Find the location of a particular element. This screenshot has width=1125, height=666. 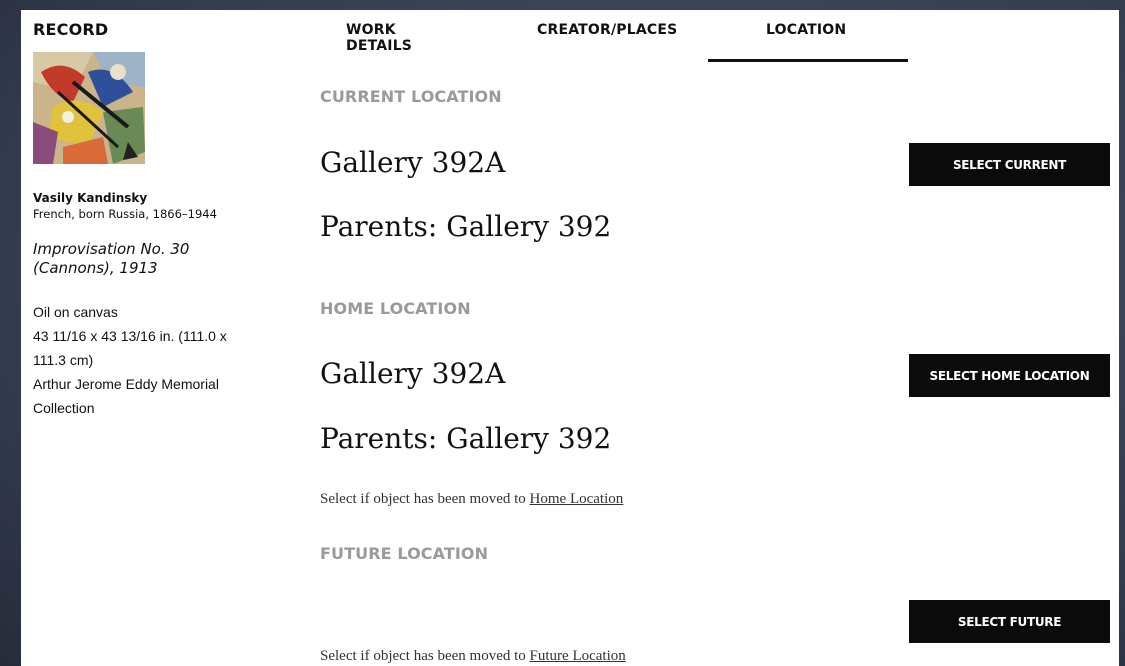

work-title-line: (Cannons), 1913 is located at coordinates (95, 268).